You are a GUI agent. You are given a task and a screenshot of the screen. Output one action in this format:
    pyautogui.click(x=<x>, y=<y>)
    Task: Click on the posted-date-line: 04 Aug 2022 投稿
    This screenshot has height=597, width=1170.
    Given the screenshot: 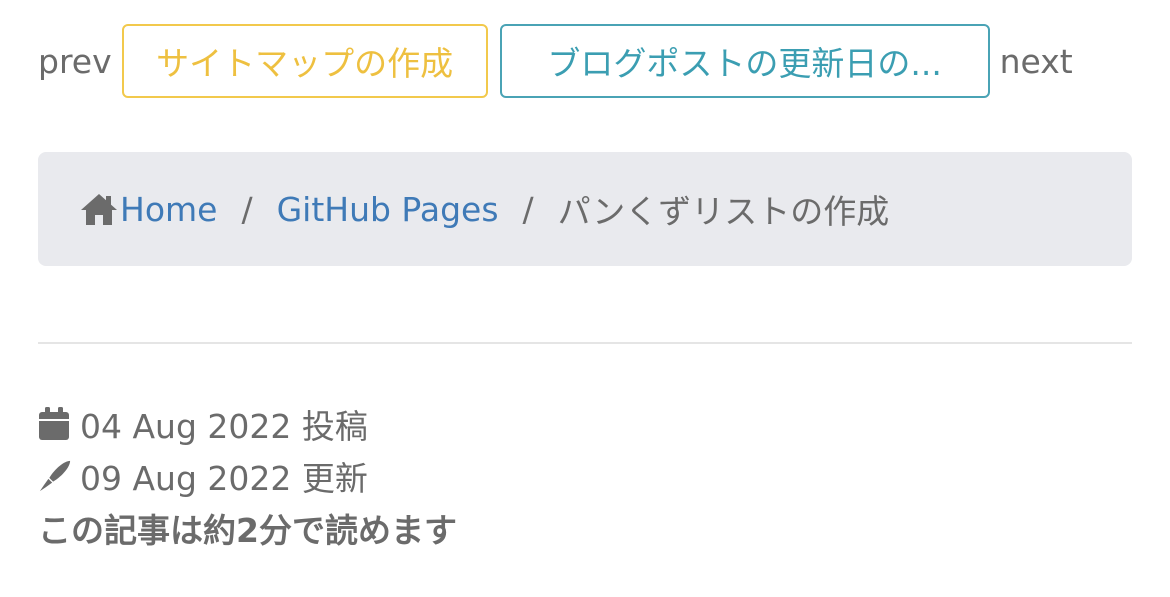 What is the action you would take?
    pyautogui.click(x=247, y=424)
    